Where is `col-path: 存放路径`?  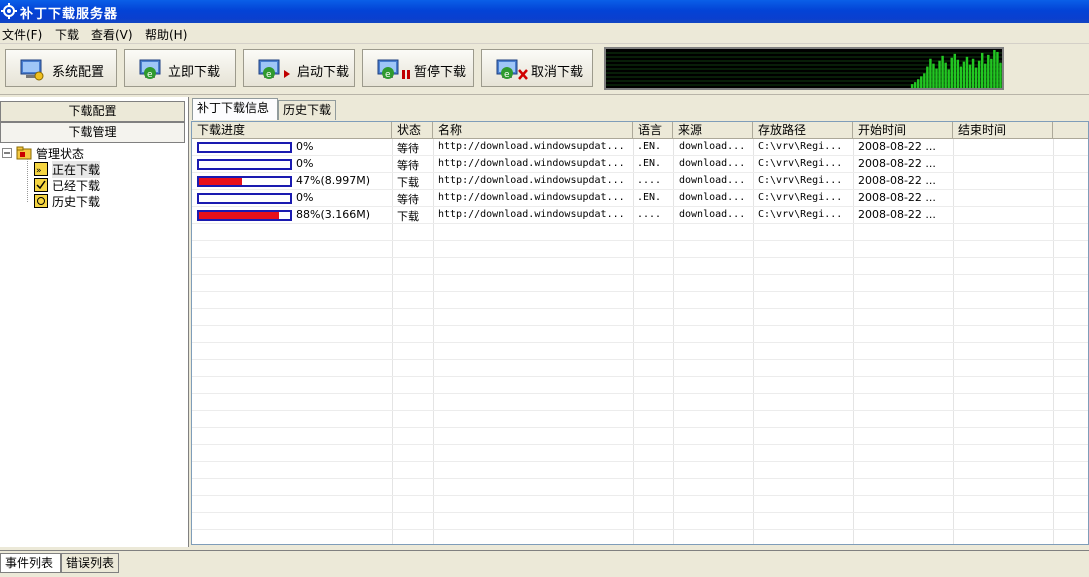 col-path: 存放路径 is located at coordinates (803, 130).